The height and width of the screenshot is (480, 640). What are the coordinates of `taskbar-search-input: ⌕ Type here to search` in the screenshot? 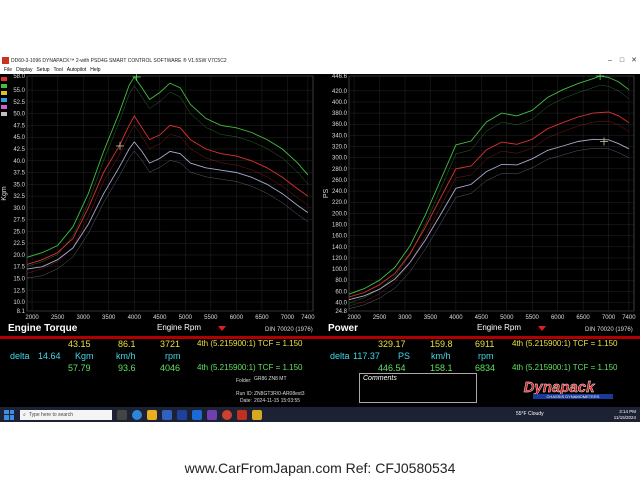 It's located at (66, 414).